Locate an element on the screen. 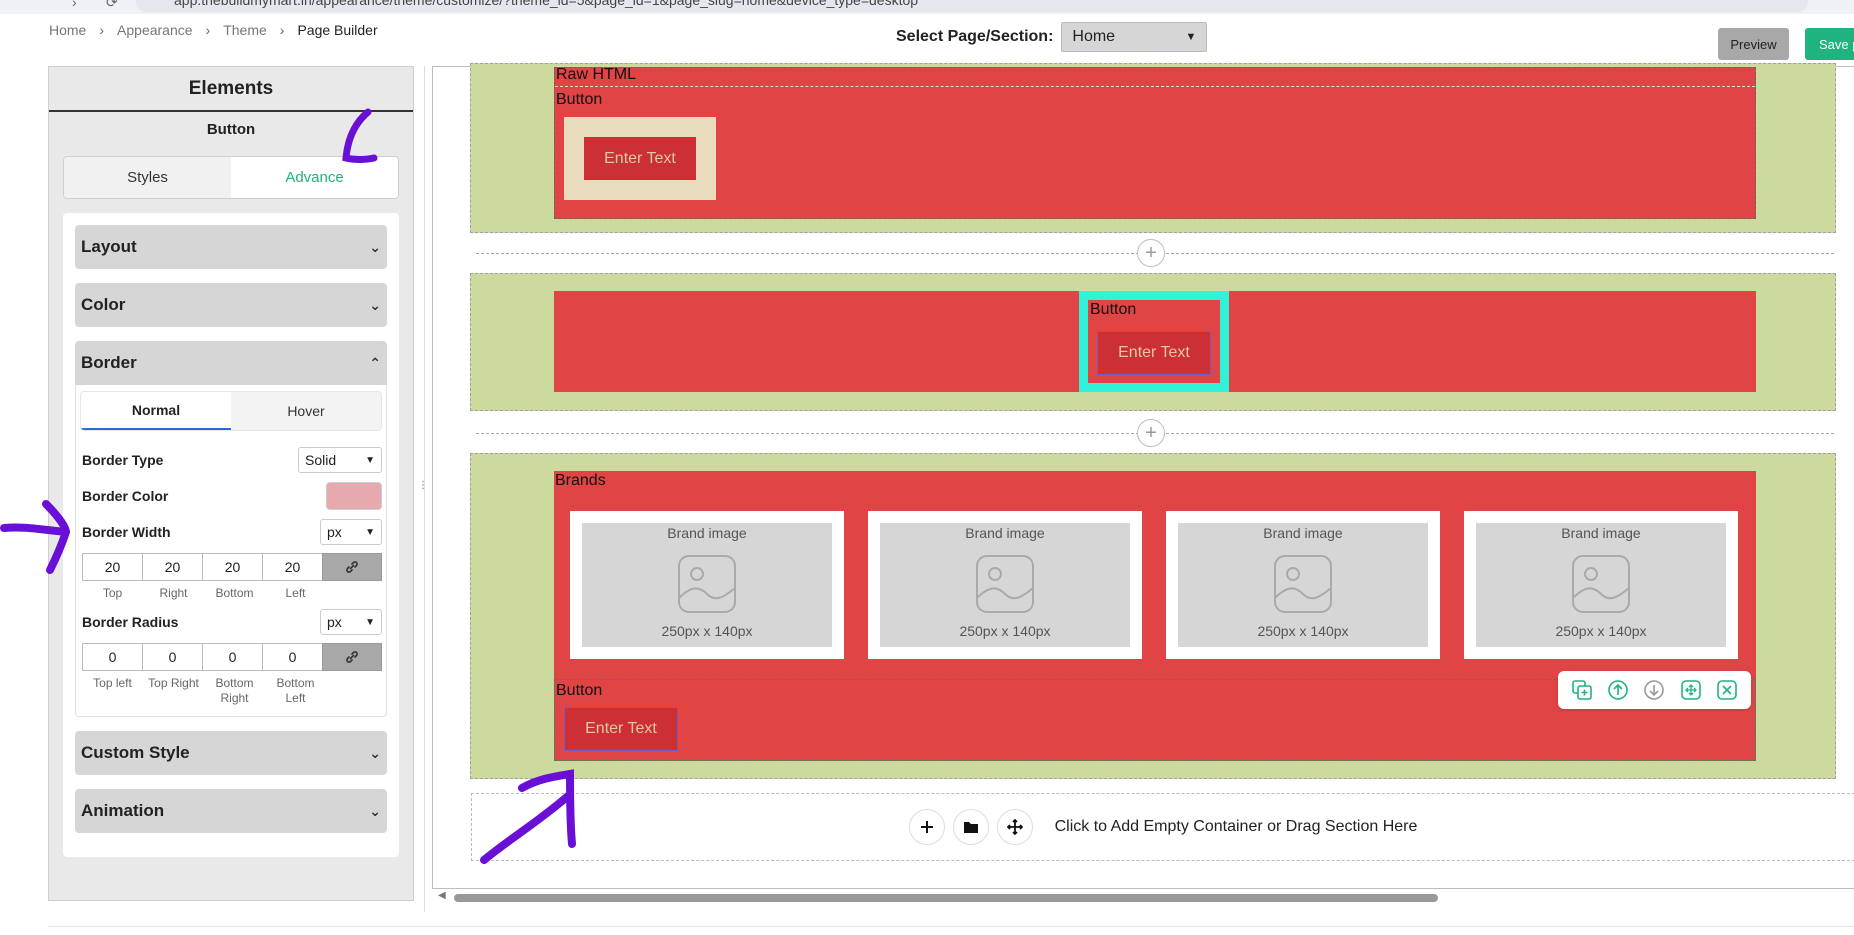  breadcrumb-page-builder: Page Builder is located at coordinates (337, 30).